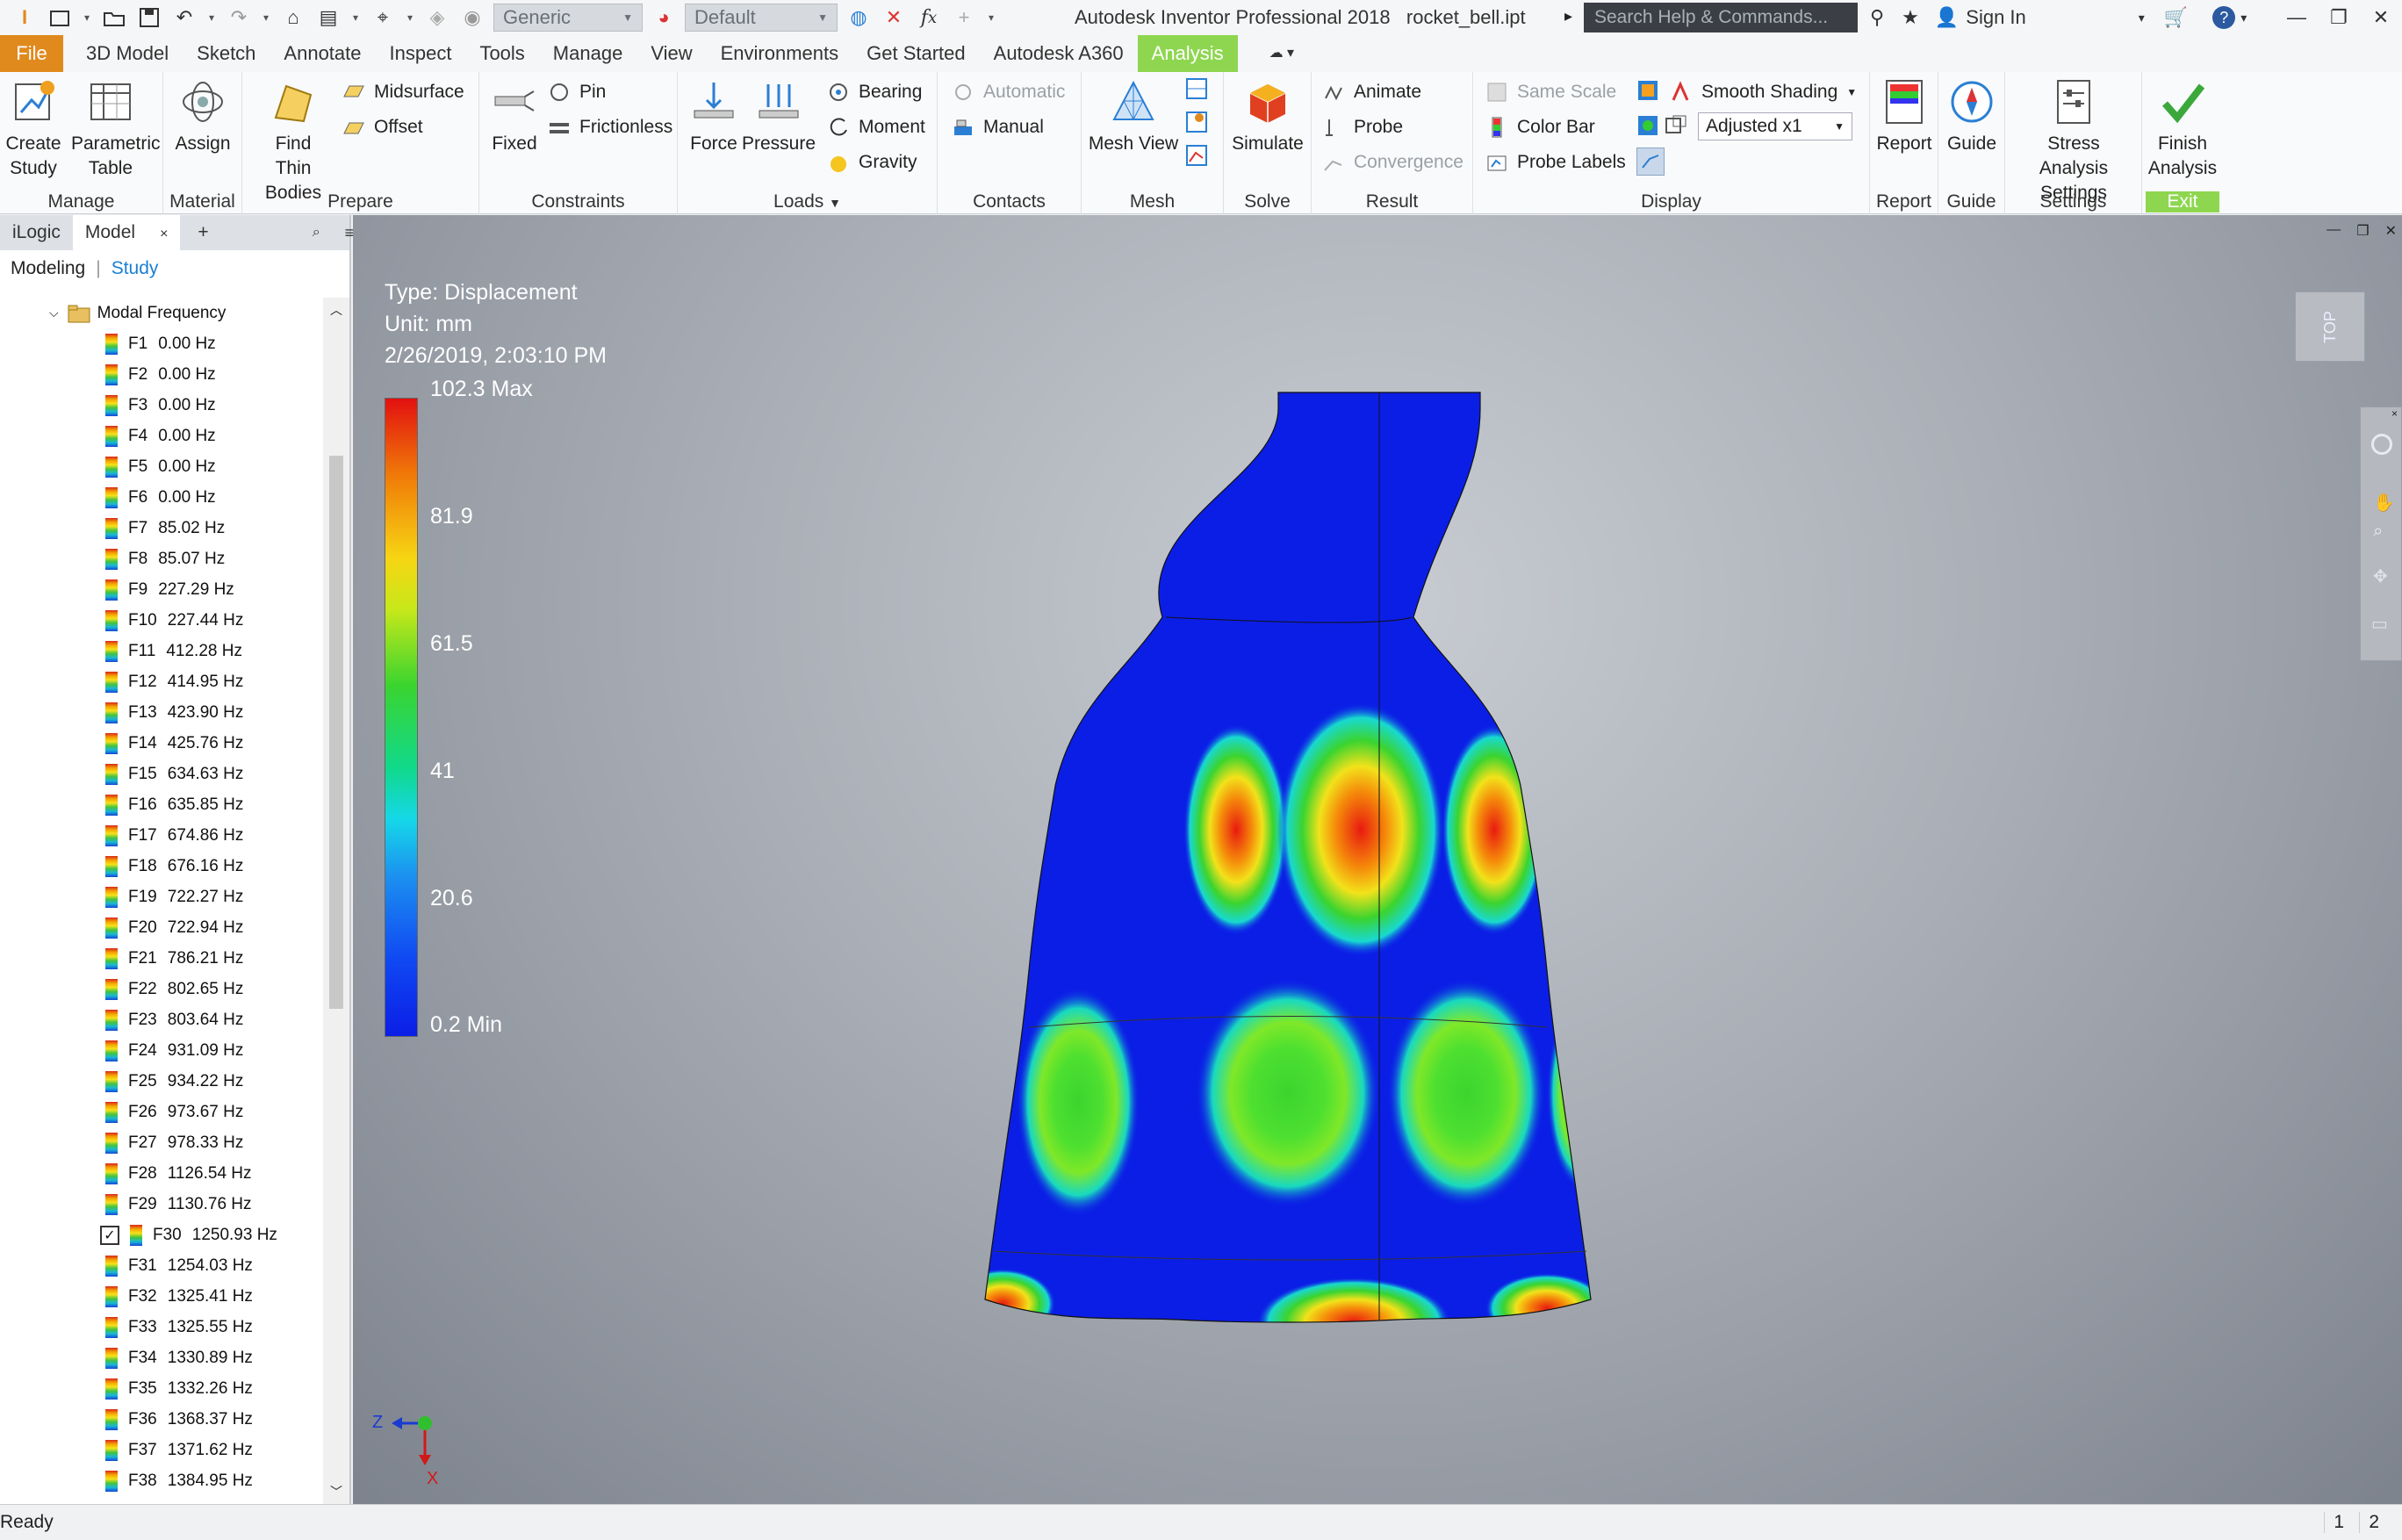 The image size is (2402, 1540). I want to click on material-icon: ◉, so click(472, 17).